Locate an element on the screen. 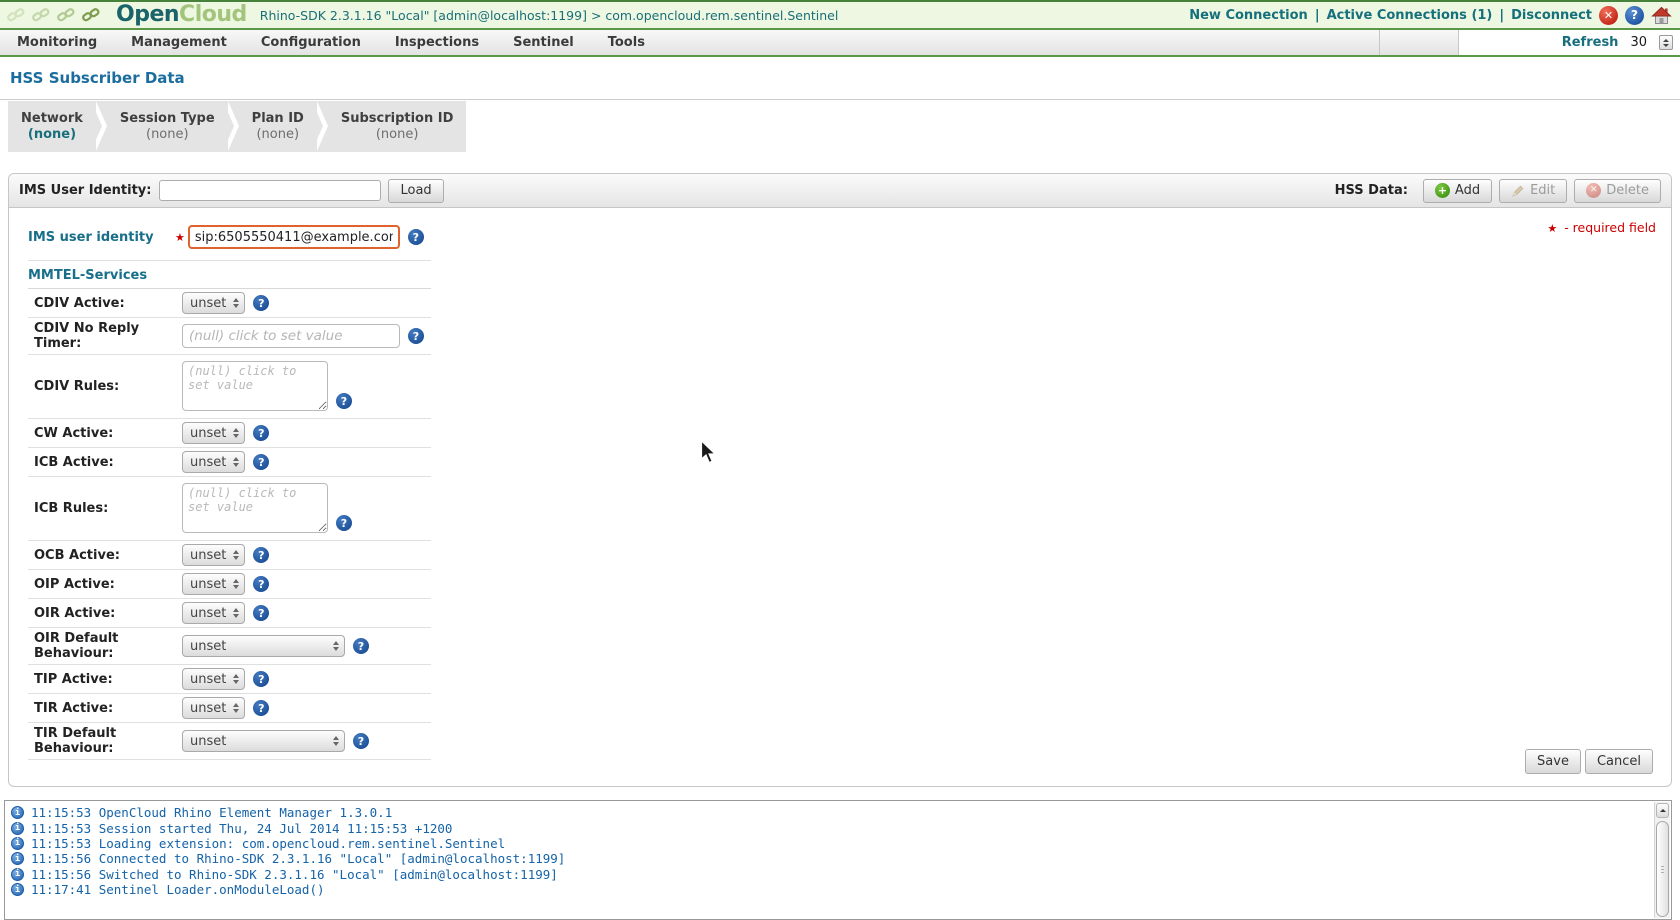 The image size is (1680, 920). ims-user-identity-value-input is located at coordinates (293, 237).